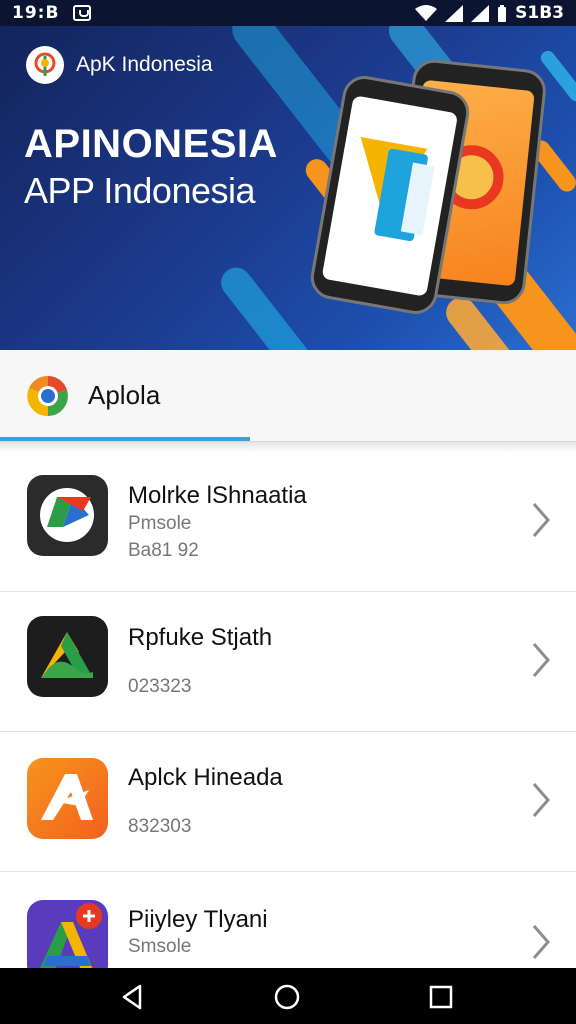 The image size is (576, 1024). What do you see at coordinates (539, 13) in the screenshot?
I see `battery-text: S1B3` at bounding box center [539, 13].